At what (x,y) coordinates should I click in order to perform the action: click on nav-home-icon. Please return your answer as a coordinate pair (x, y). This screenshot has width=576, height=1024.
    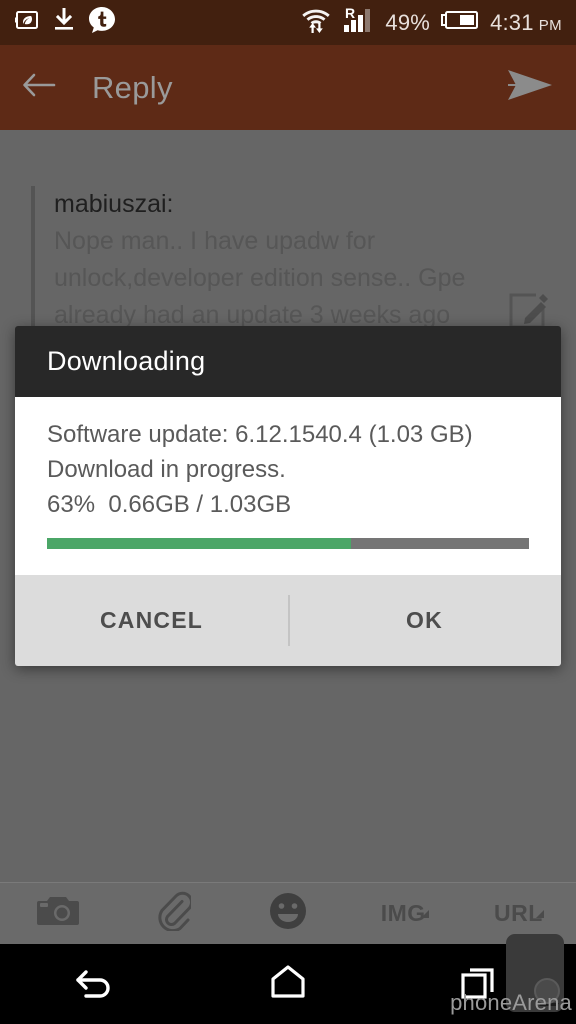
    Looking at the image, I should click on (288, 984).